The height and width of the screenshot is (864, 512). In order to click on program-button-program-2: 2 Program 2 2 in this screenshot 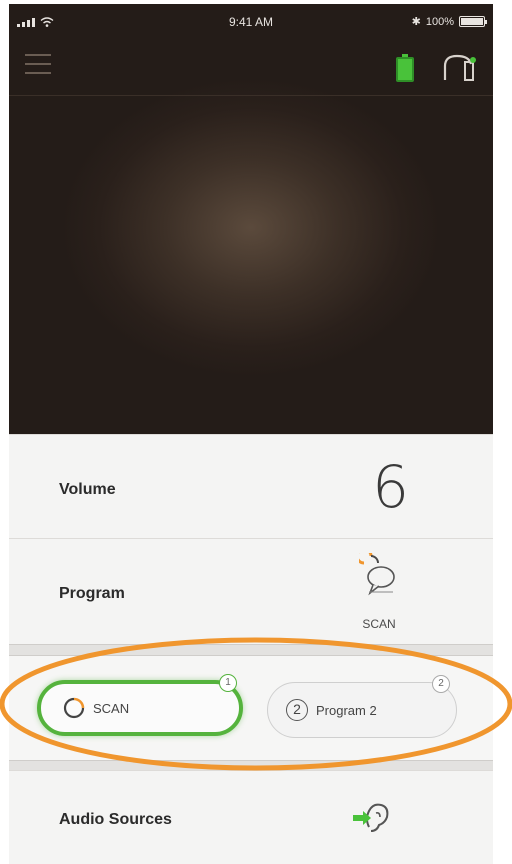, I will do `click(362, 706)`.